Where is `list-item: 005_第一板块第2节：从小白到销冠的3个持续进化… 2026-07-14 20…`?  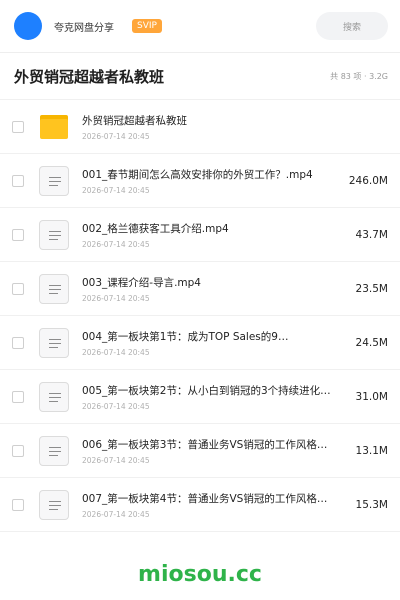 list-item: 005_第一板块第2节：从小白到销冠的3个持续进化… 2026-07-14 20… is located at coordinates (200, 397).